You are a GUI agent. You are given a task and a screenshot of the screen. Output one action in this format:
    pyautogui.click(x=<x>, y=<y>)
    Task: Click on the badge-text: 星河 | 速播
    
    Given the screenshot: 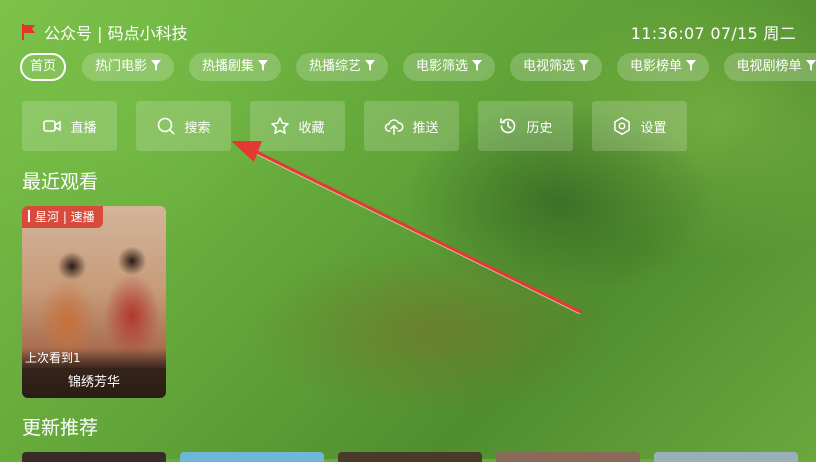 What is the action you would take?
    pyautogui.click(x=65, y=217)
    